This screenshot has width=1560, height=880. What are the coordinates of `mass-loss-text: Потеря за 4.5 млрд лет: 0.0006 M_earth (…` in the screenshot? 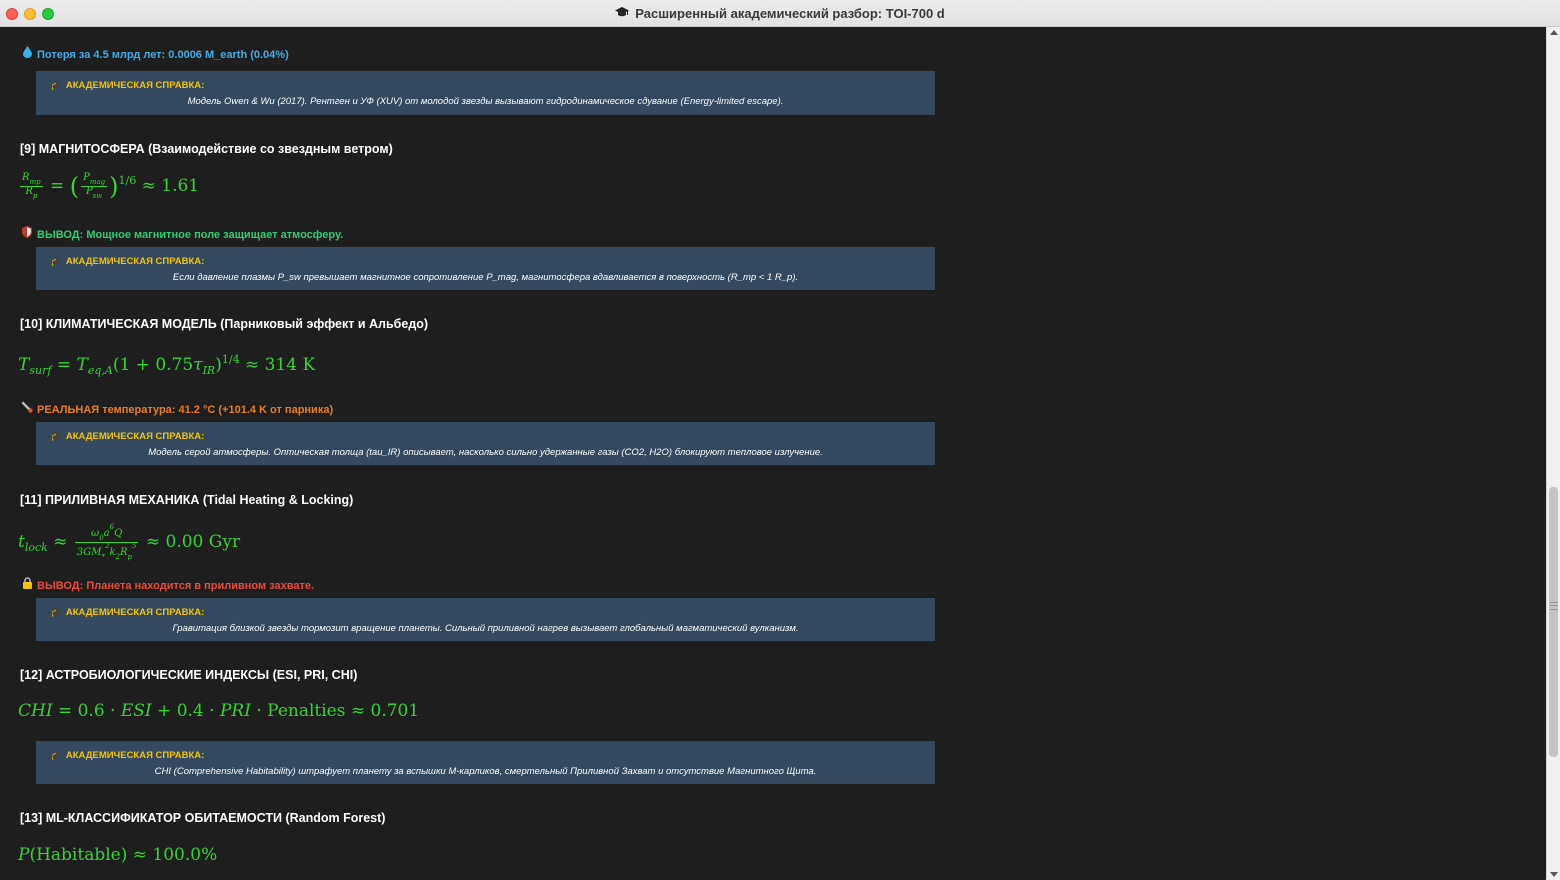 It's located at (163, 55).